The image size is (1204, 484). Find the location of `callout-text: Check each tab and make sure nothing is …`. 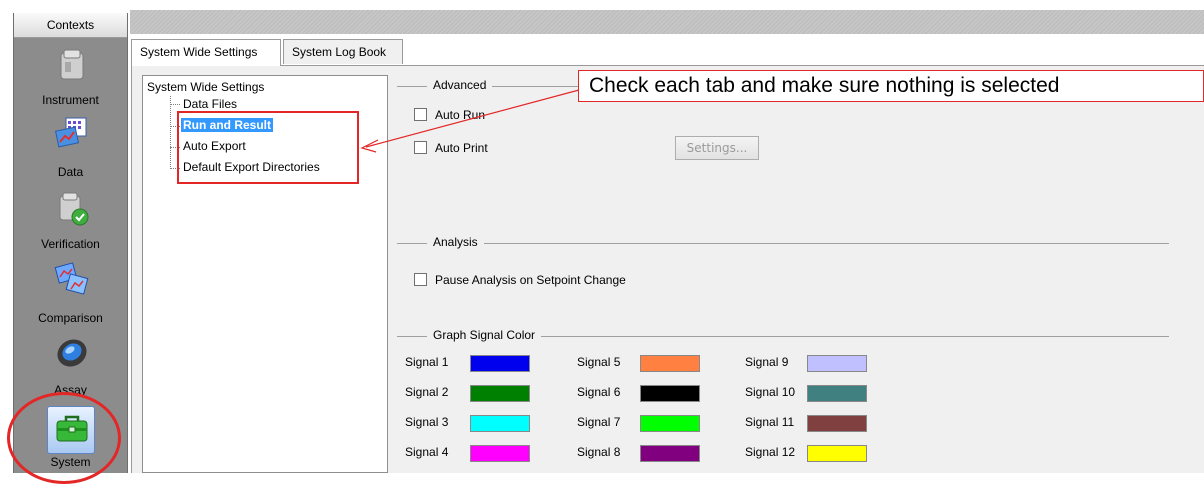

callout-text: Check each tab and make sure nothing is … is located at coordinates (891, 86).